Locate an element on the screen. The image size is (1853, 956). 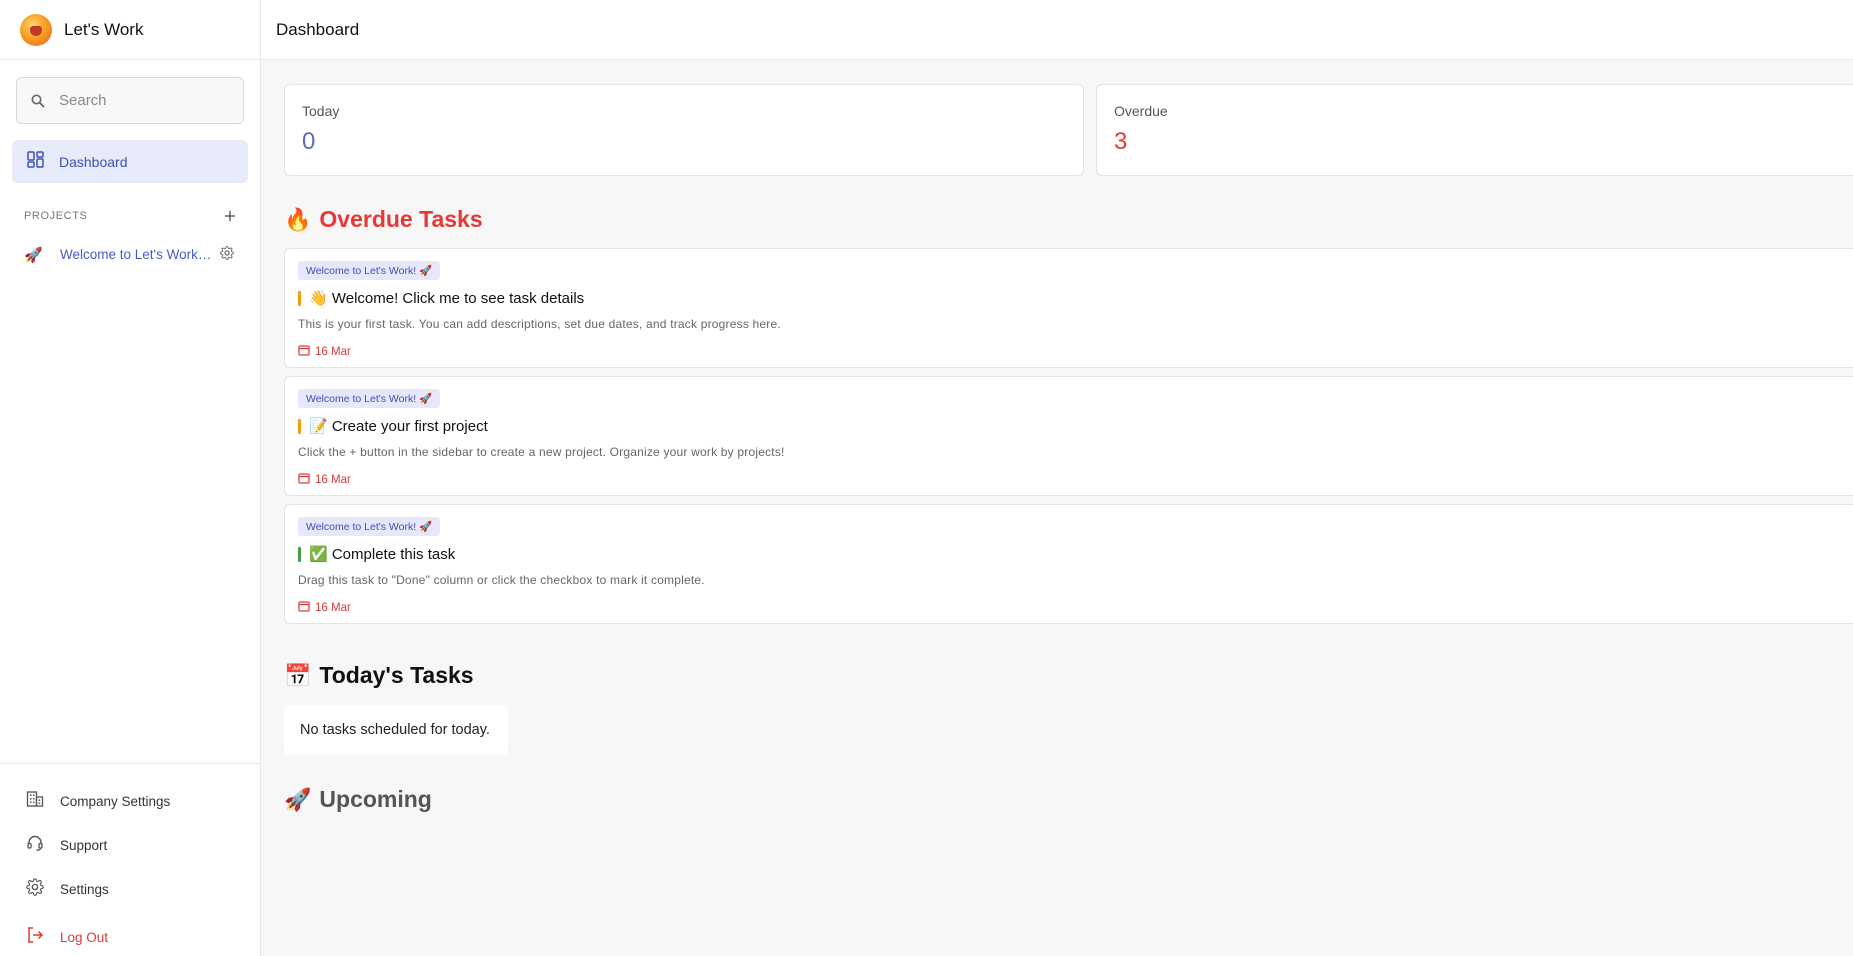
gear-icon is located at coordinates (35, 889).